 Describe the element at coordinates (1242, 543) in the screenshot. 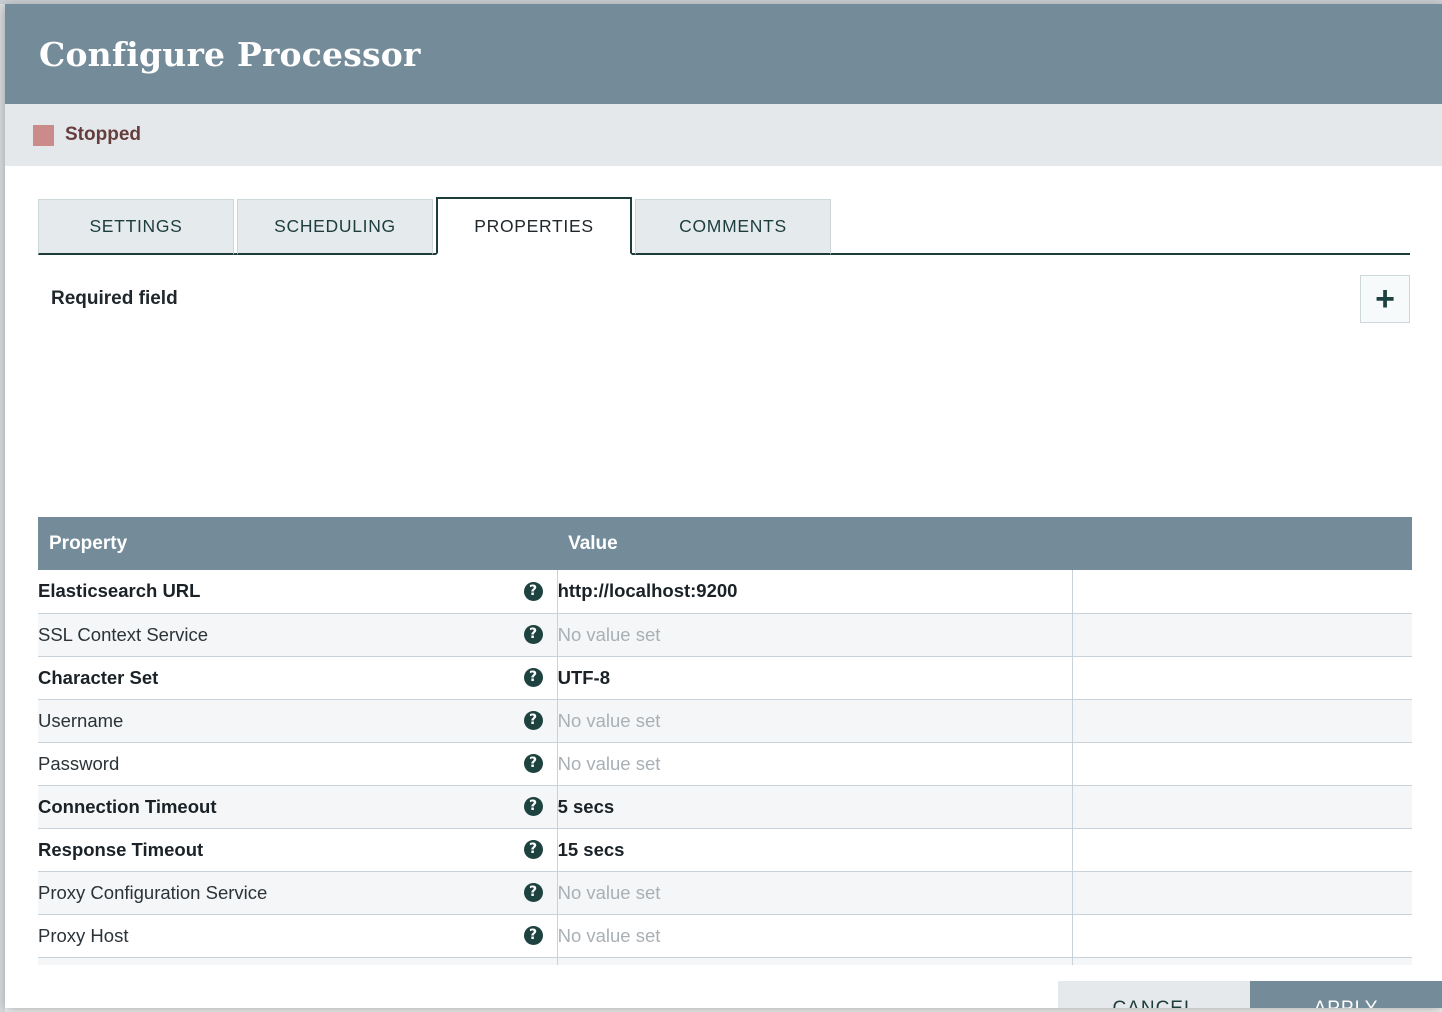

I see `column-header-extra` at that location.